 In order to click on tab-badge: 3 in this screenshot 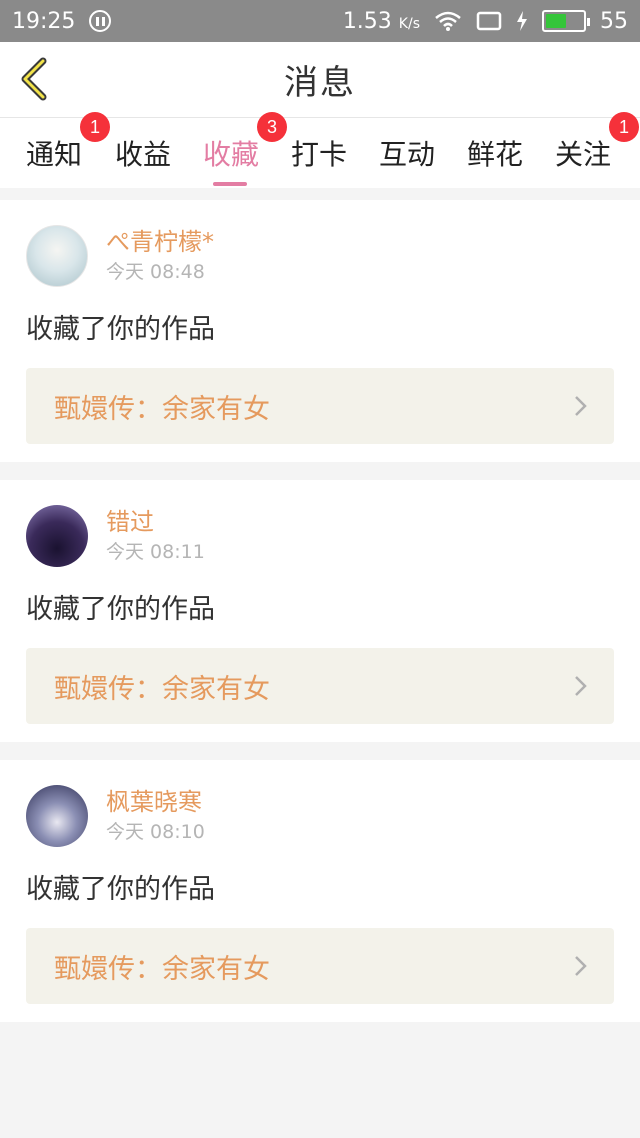, I will do `click(272, 127)`.